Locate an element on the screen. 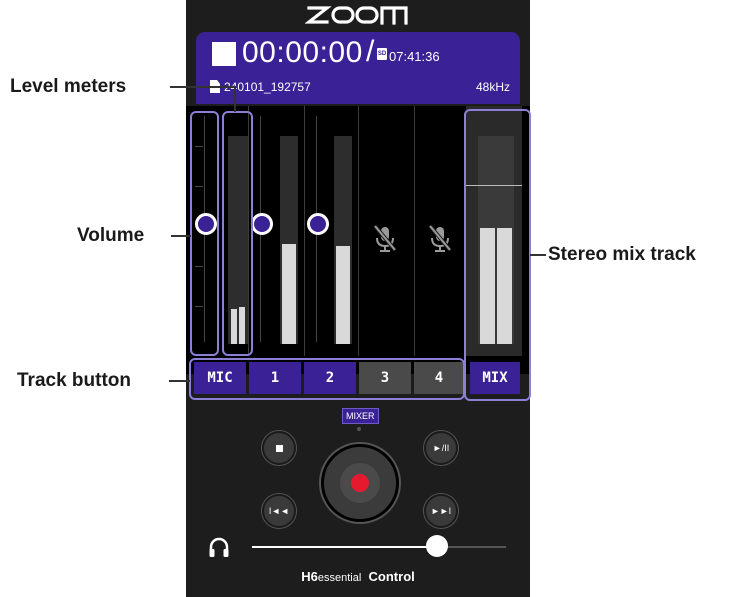 This screenshot has height=597, width=750. track-1-strip is located at coordinates (276, 231).